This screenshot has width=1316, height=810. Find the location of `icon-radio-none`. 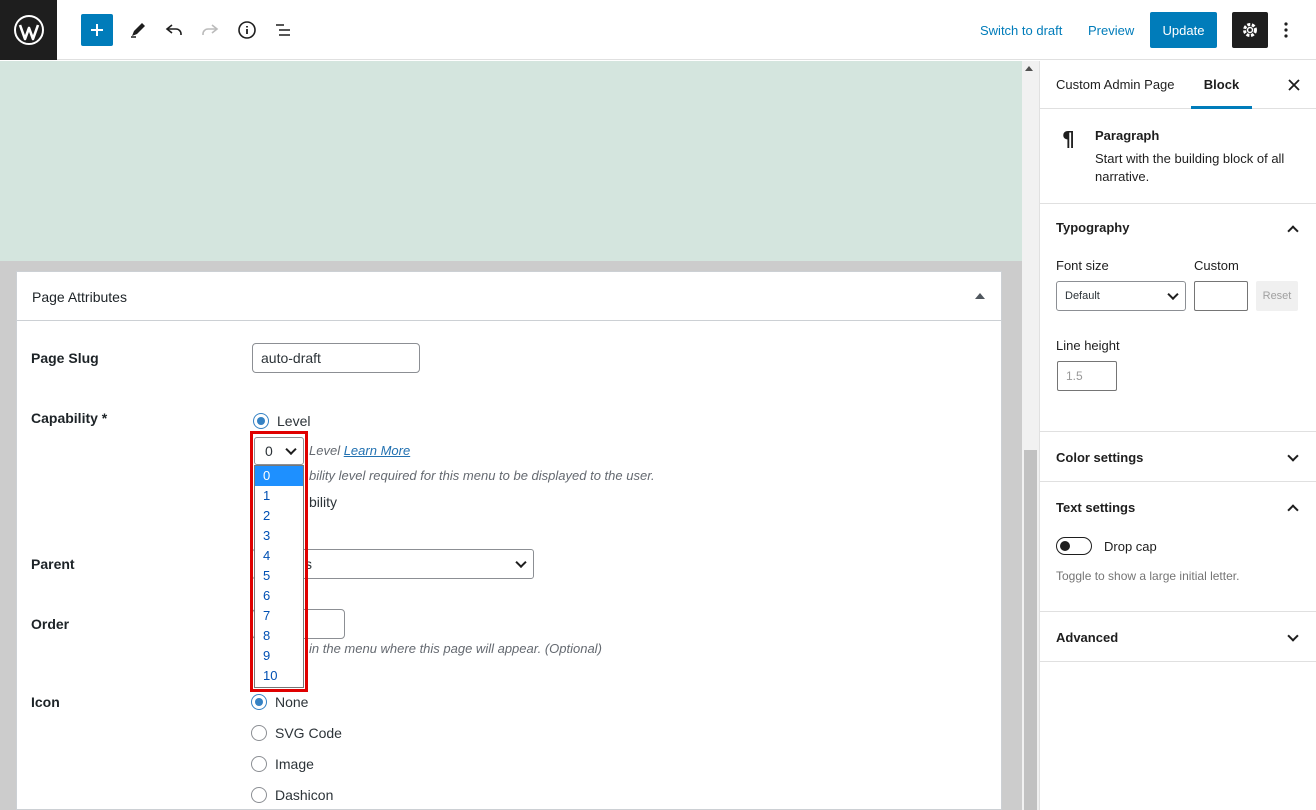

icon-radio-none is located at coordinates (259, 702).